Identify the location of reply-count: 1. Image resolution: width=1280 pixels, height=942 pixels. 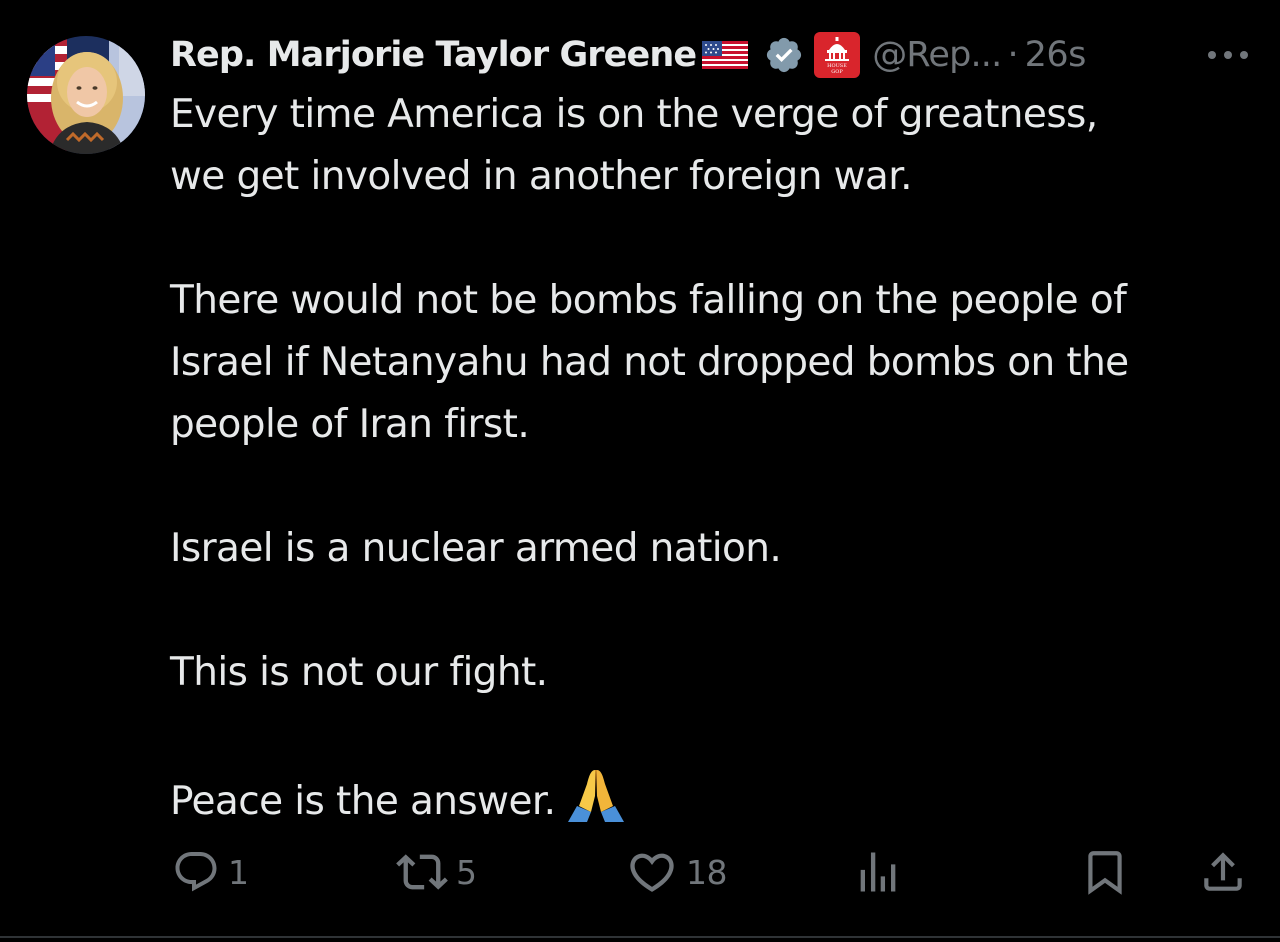
(238, 872).